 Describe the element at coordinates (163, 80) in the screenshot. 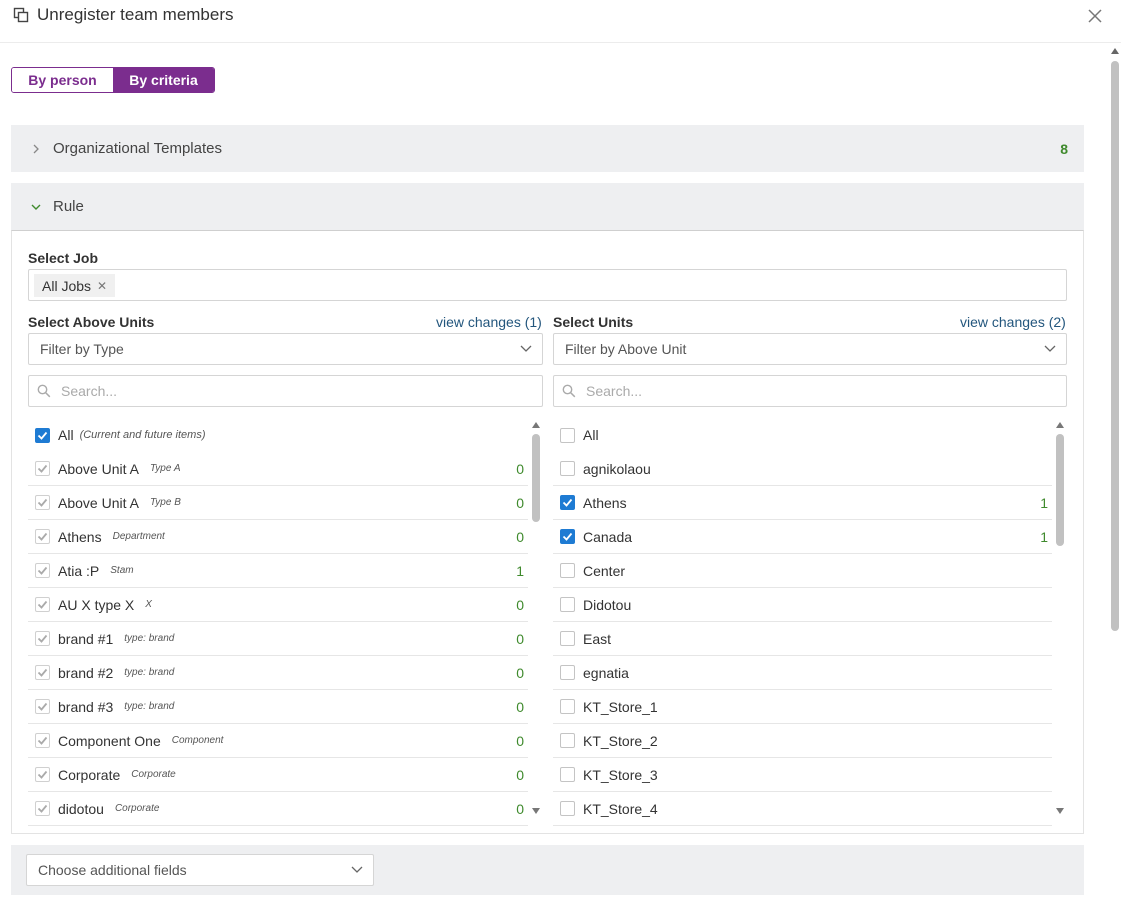

I see `by-criteria-button: By criteria` at that location.